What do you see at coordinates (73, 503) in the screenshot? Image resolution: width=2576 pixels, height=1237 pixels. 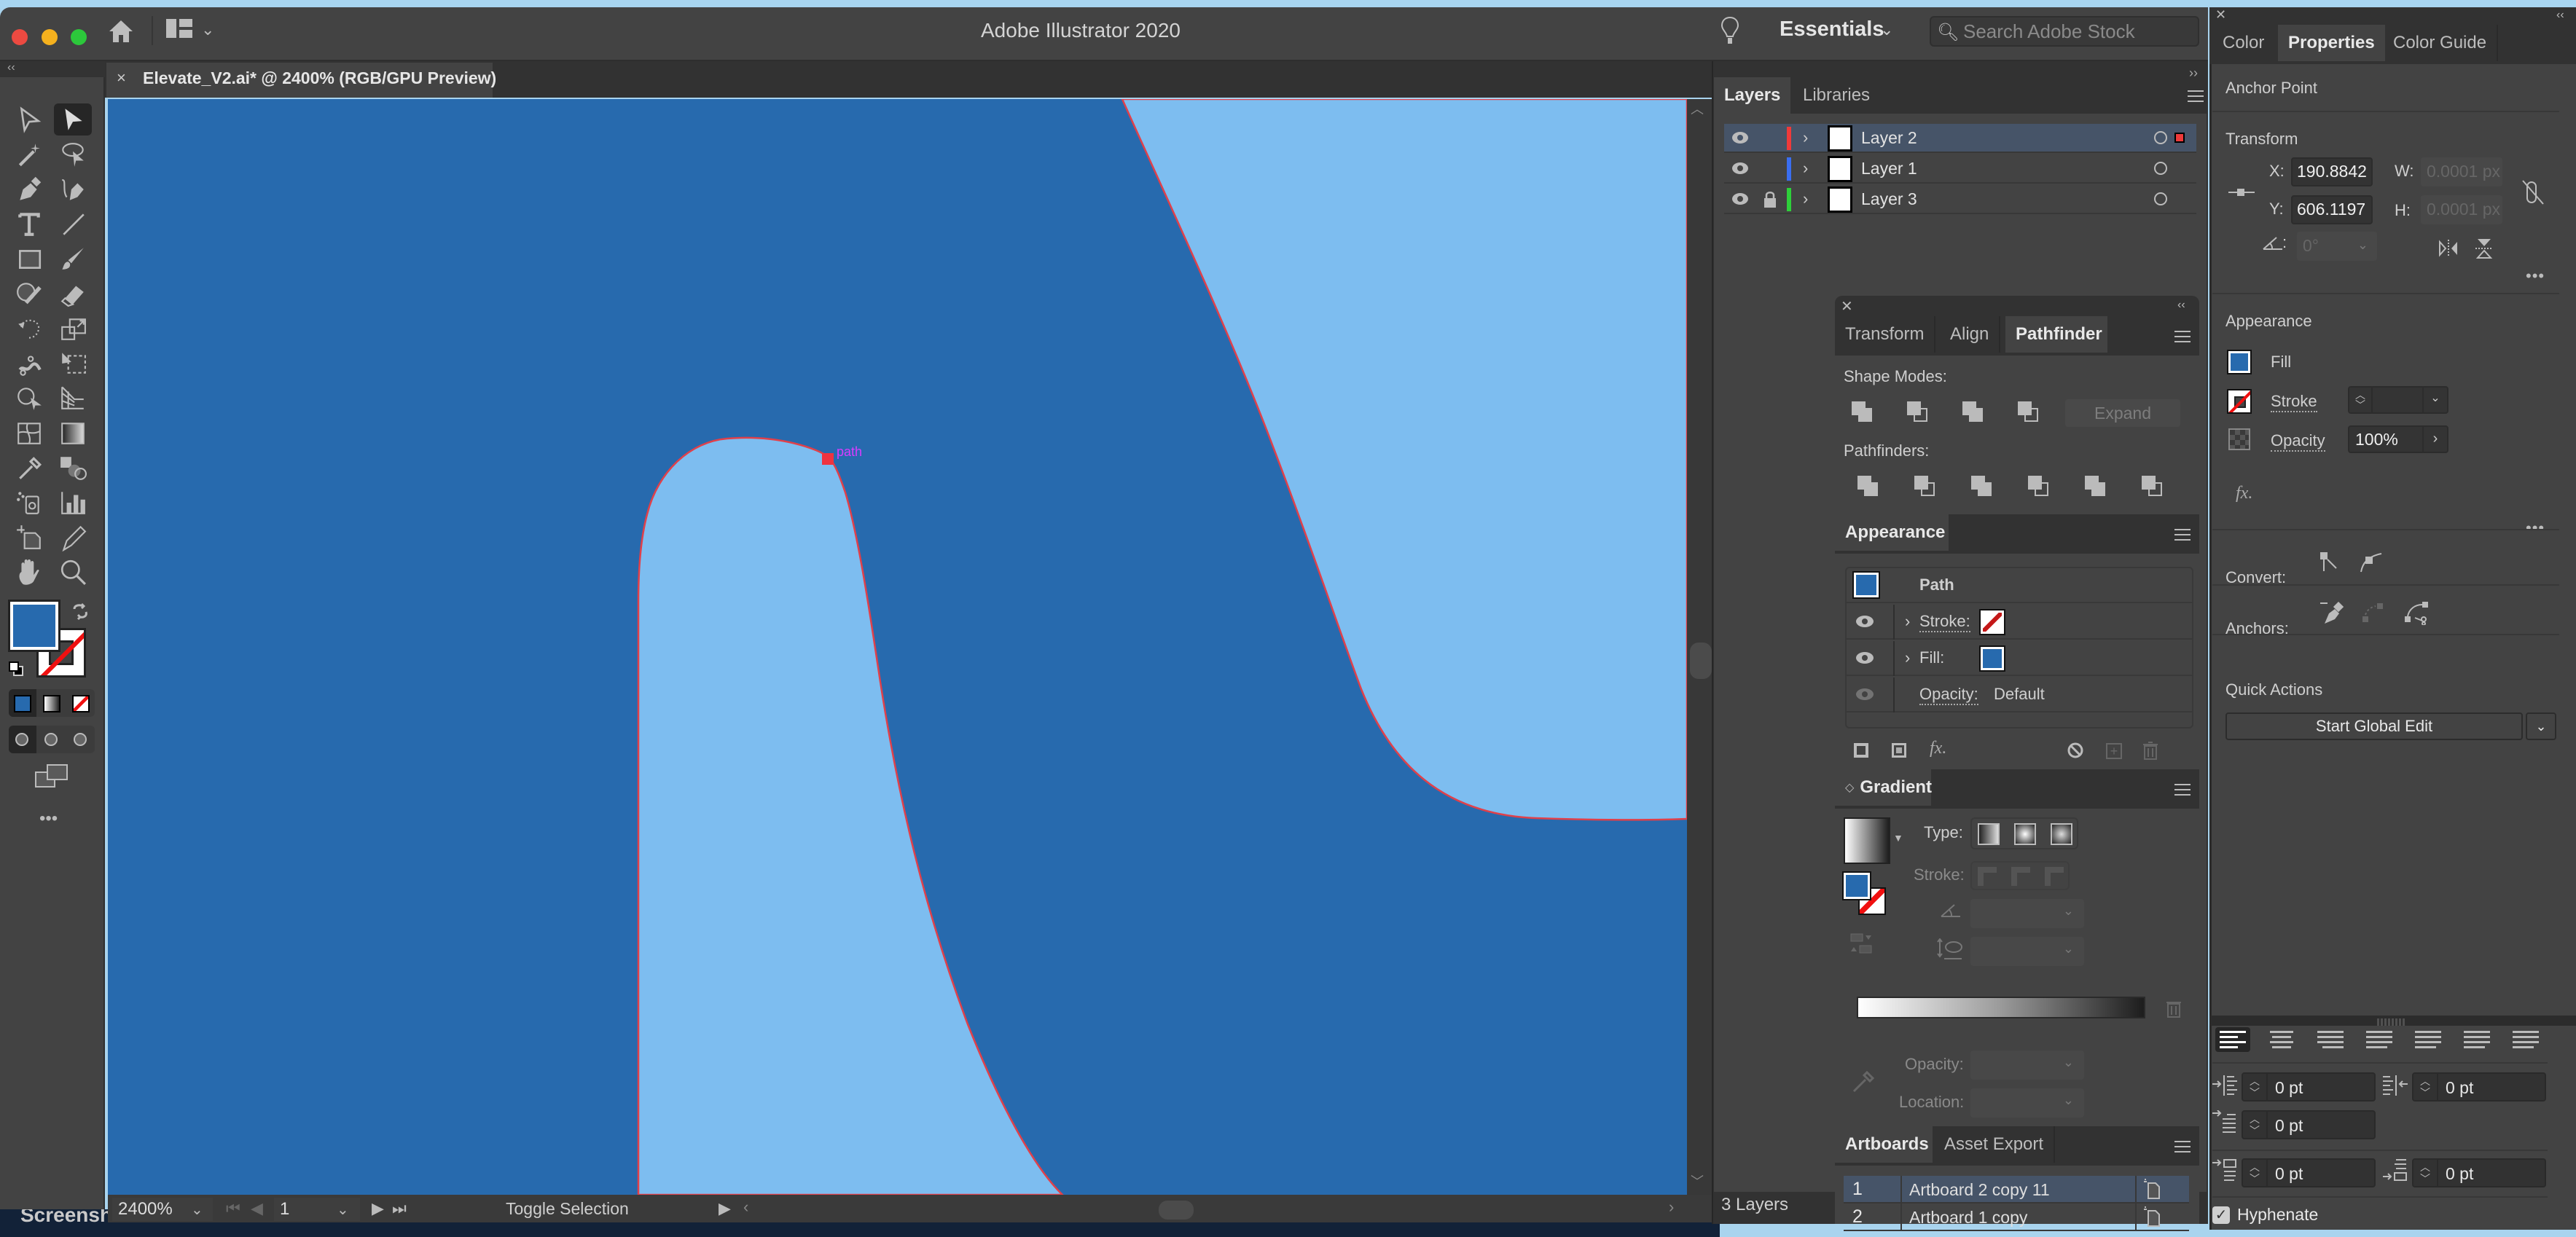 I see `column-graph-tool` at bounding box center [73, 503].